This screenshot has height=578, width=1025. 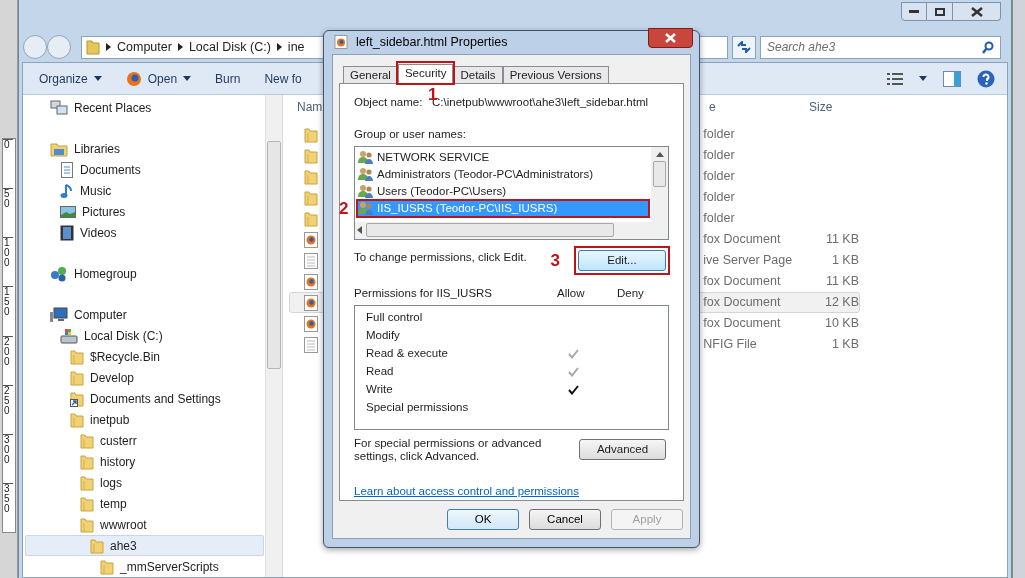 What do you see at coordinates (344, 208) in the screenshot?
I see `step-number: 2` at bounding box center [344, 208].